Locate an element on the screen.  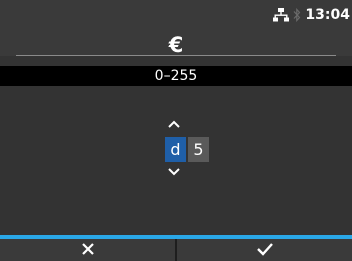
footer is located at coordinates (176, 250).